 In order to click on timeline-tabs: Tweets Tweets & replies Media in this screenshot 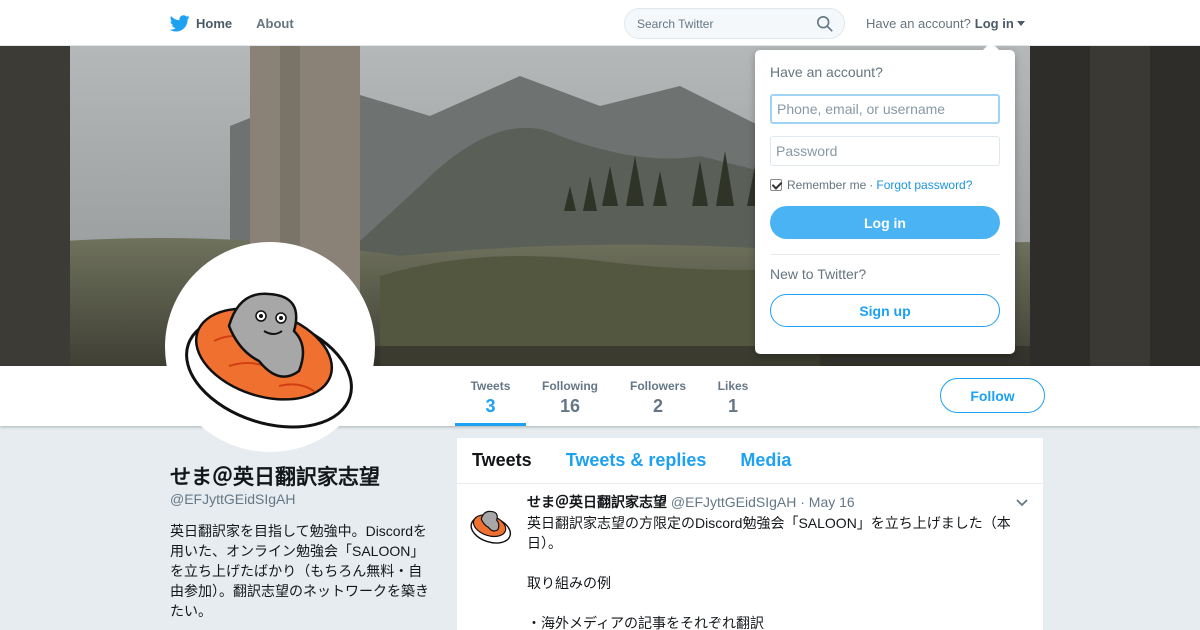, I will do `click(750, 461)`.